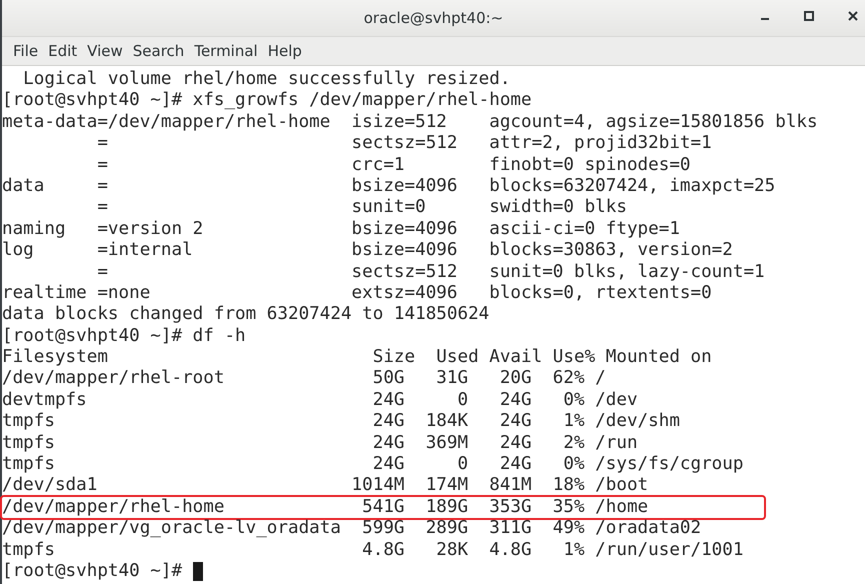 This screenshot has height=584, width=865. What do you see at coordinates (809, 16) in the screenshot?
I see `maximize-icon` at bounding box center [809, 16].